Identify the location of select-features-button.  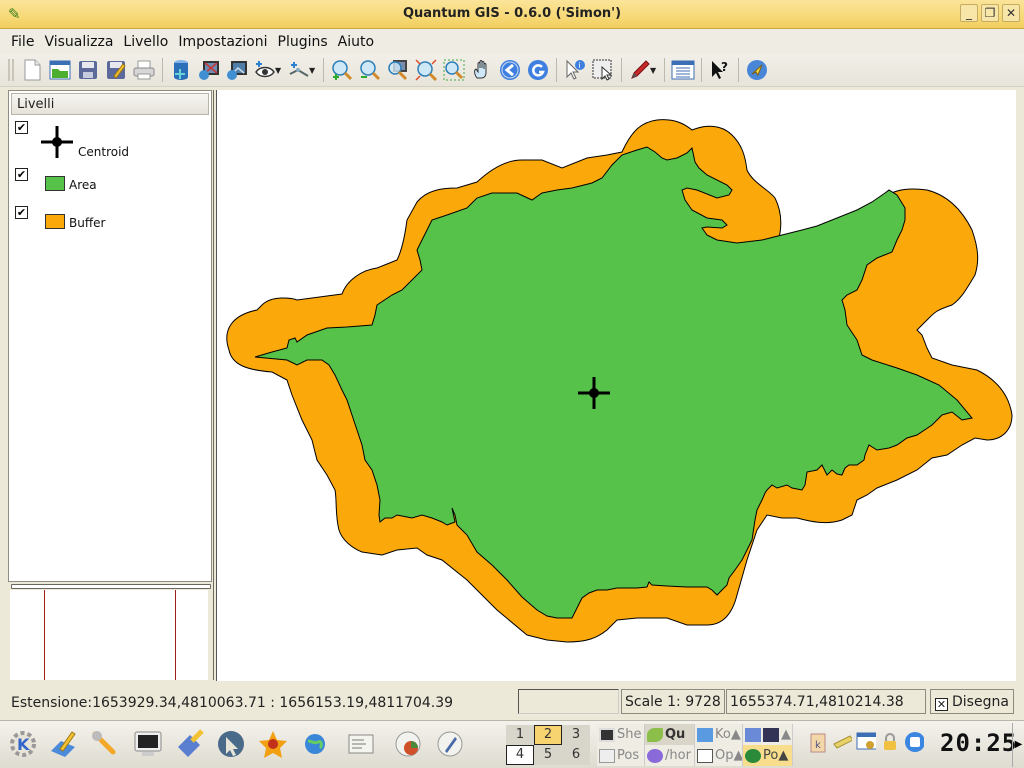
(603, 70).